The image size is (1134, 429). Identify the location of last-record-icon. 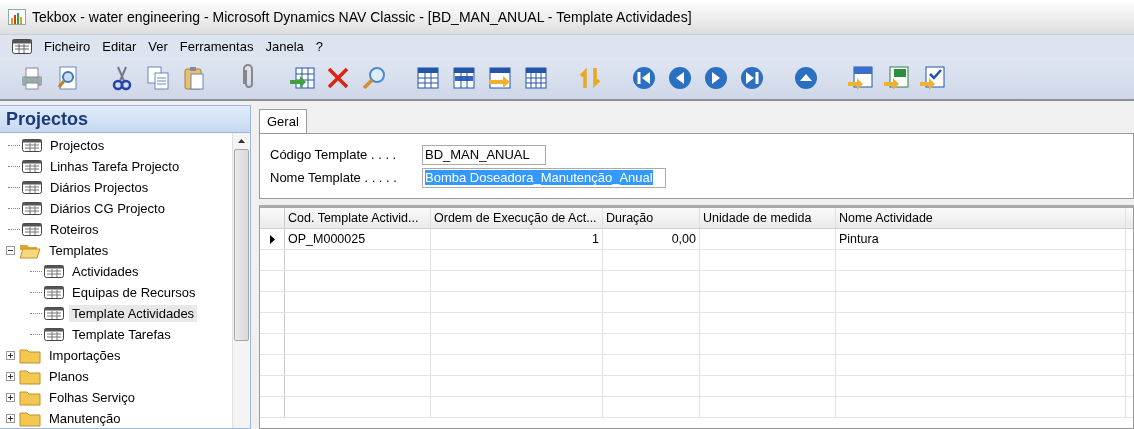
(752, 78).